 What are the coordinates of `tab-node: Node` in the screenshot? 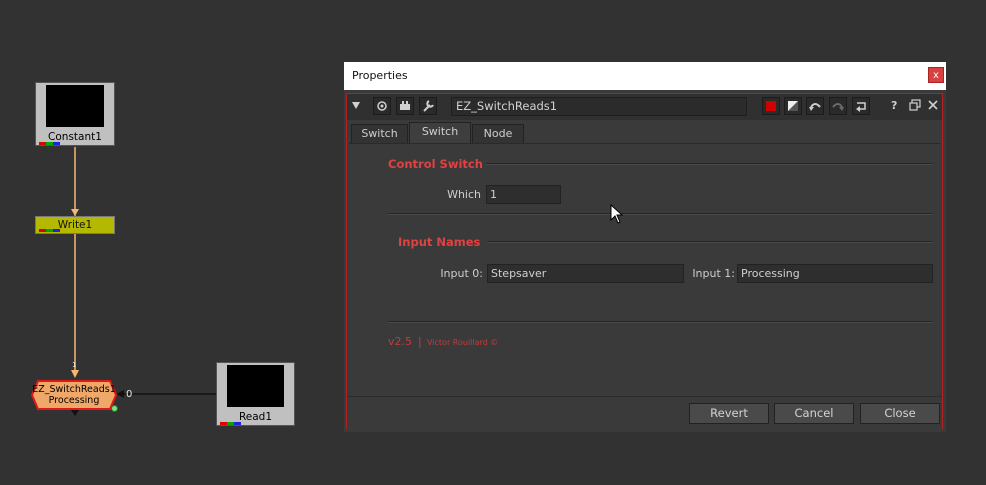 It's located at (498, 133).